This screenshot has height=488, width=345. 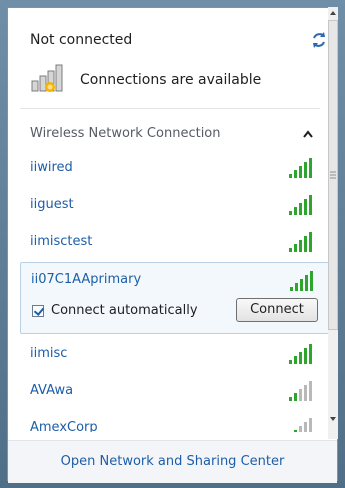 I want to click on network-name: iiguest, so click(x=52, y=204).